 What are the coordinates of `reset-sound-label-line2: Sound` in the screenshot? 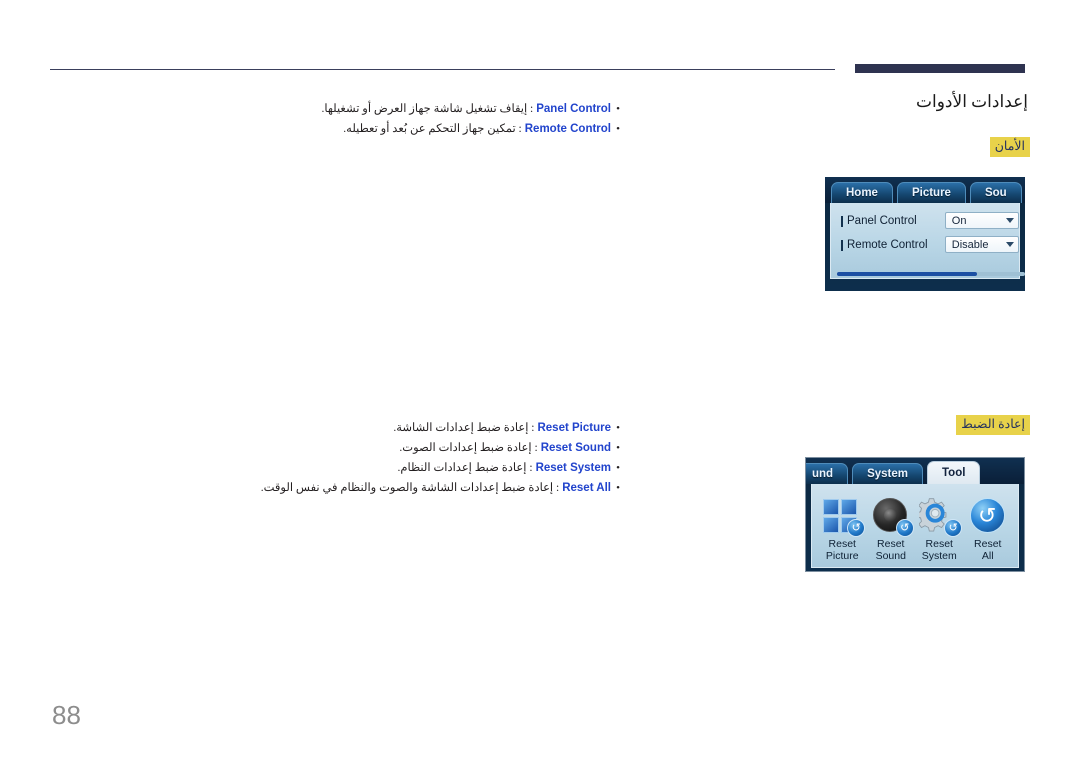 It's located at (890, 556).